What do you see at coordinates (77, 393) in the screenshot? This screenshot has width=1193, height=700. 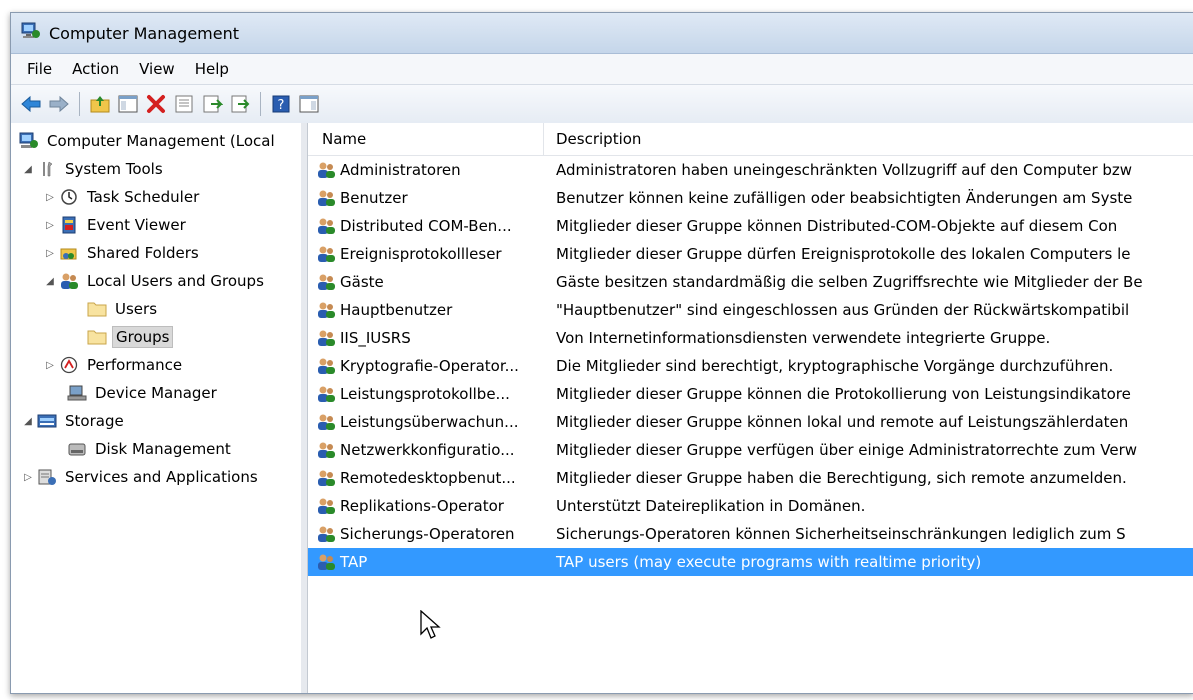 I see `device-manager-icon` at bounding box center [77, 393].